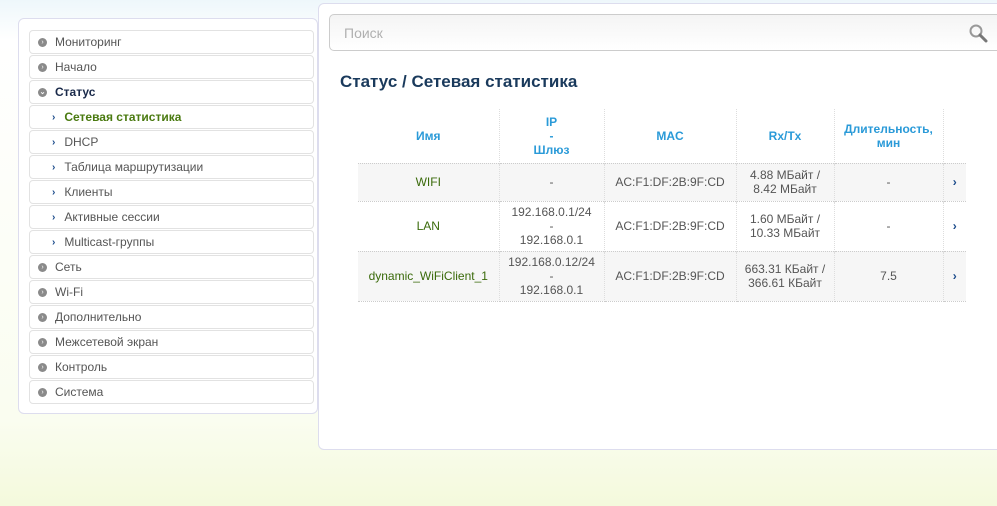 The height and width of the screenshot is (506, 997). I want to click on sidebar-item-4: › DHCP, so click(171, 142).